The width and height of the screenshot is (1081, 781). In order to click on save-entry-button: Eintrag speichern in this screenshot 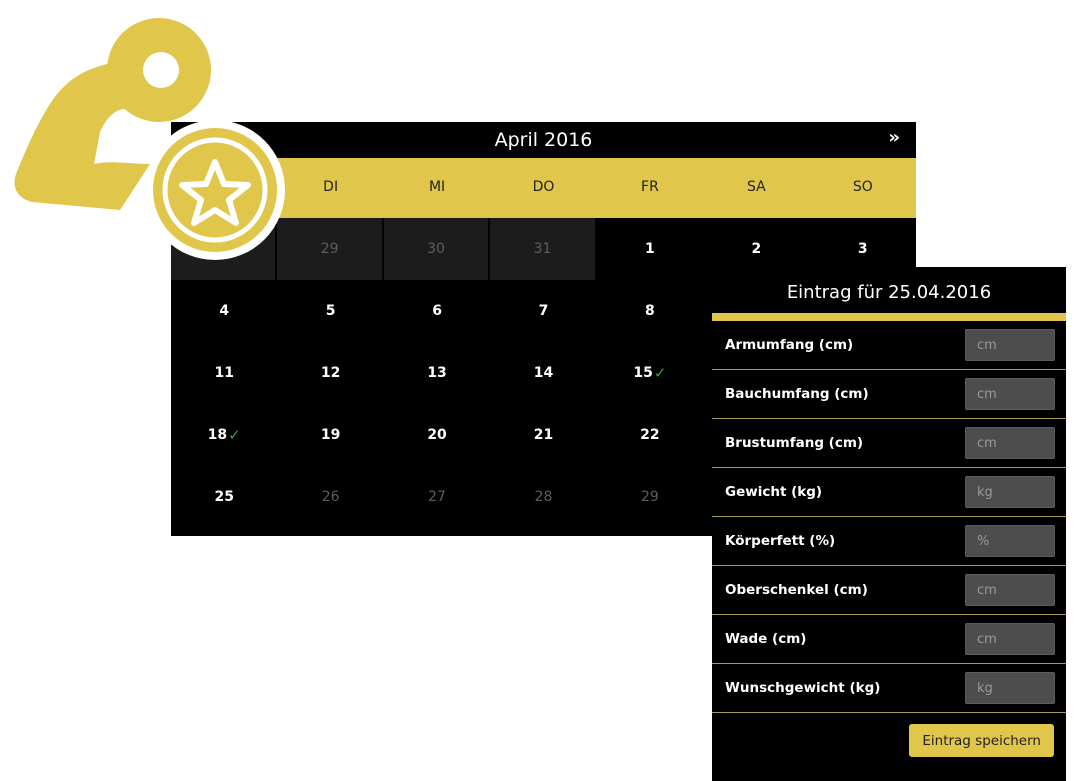, I will do `click(981, 740)`.